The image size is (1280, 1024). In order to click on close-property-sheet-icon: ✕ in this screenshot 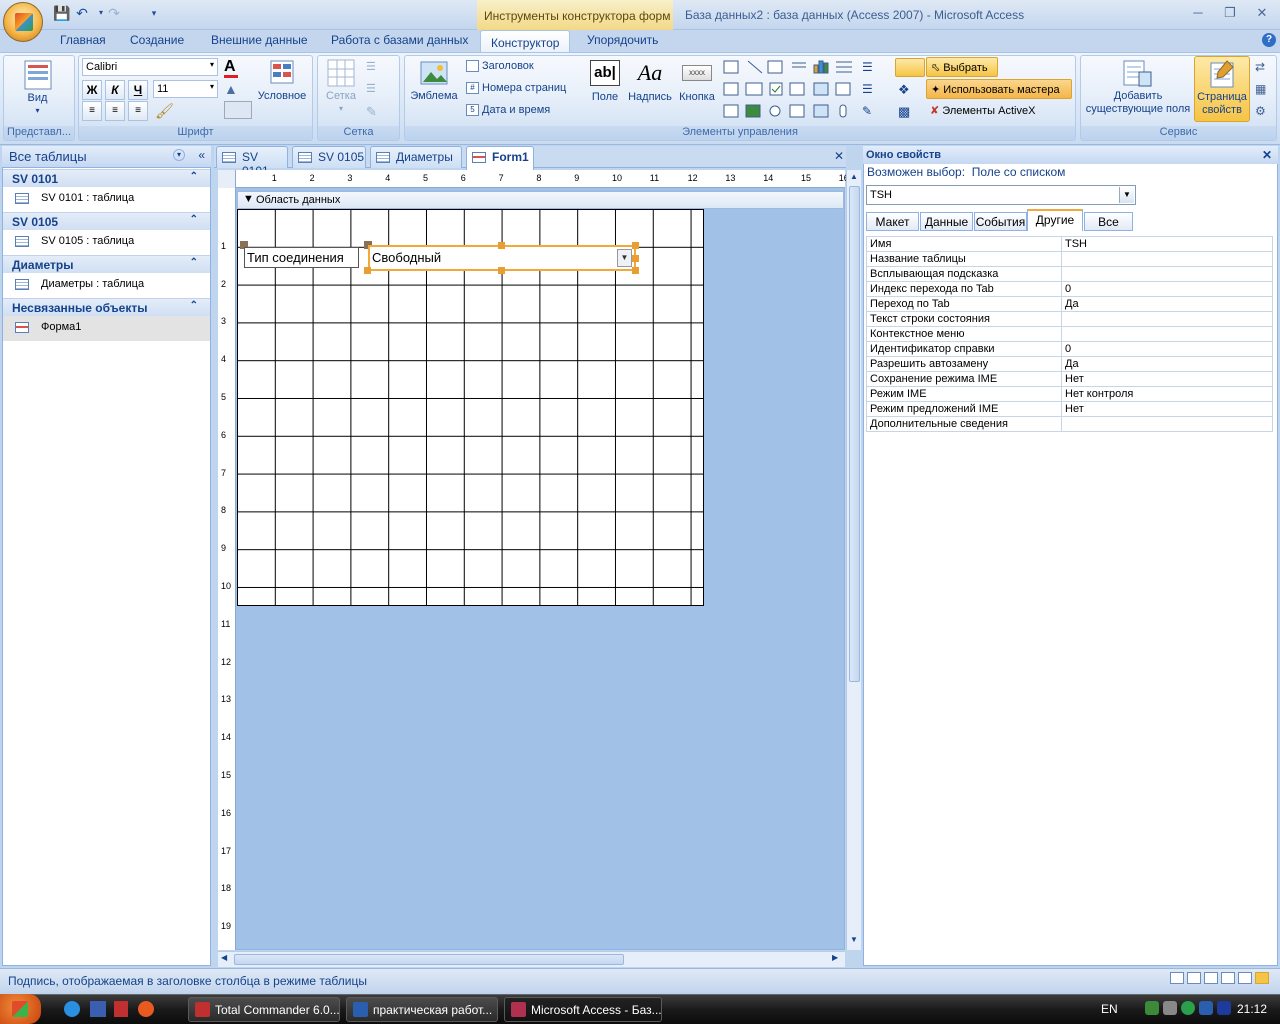, I will do `click(1267, 155)`.